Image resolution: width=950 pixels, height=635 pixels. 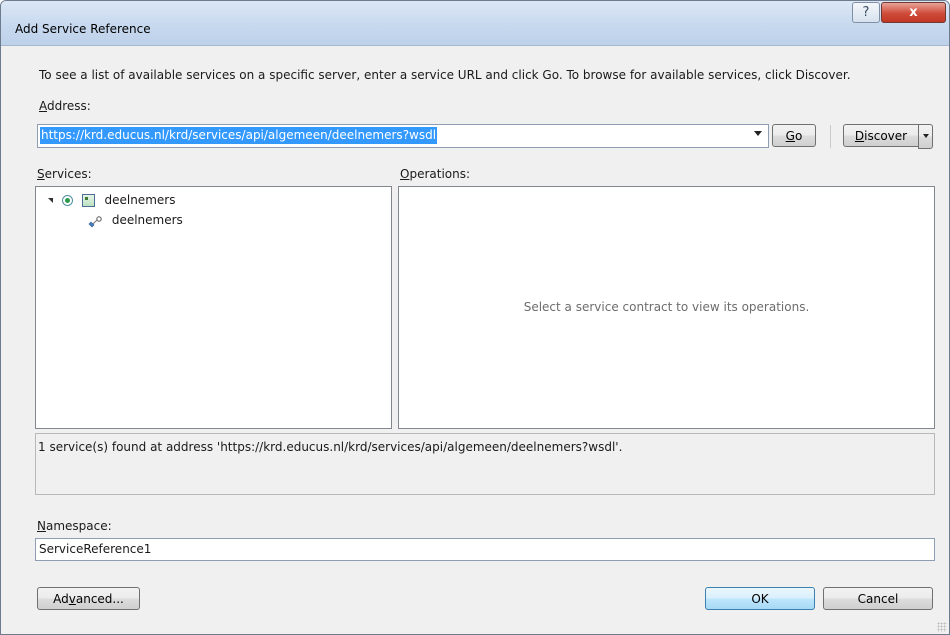 I want to click on service-status-icon, so click(x=67, y=200).